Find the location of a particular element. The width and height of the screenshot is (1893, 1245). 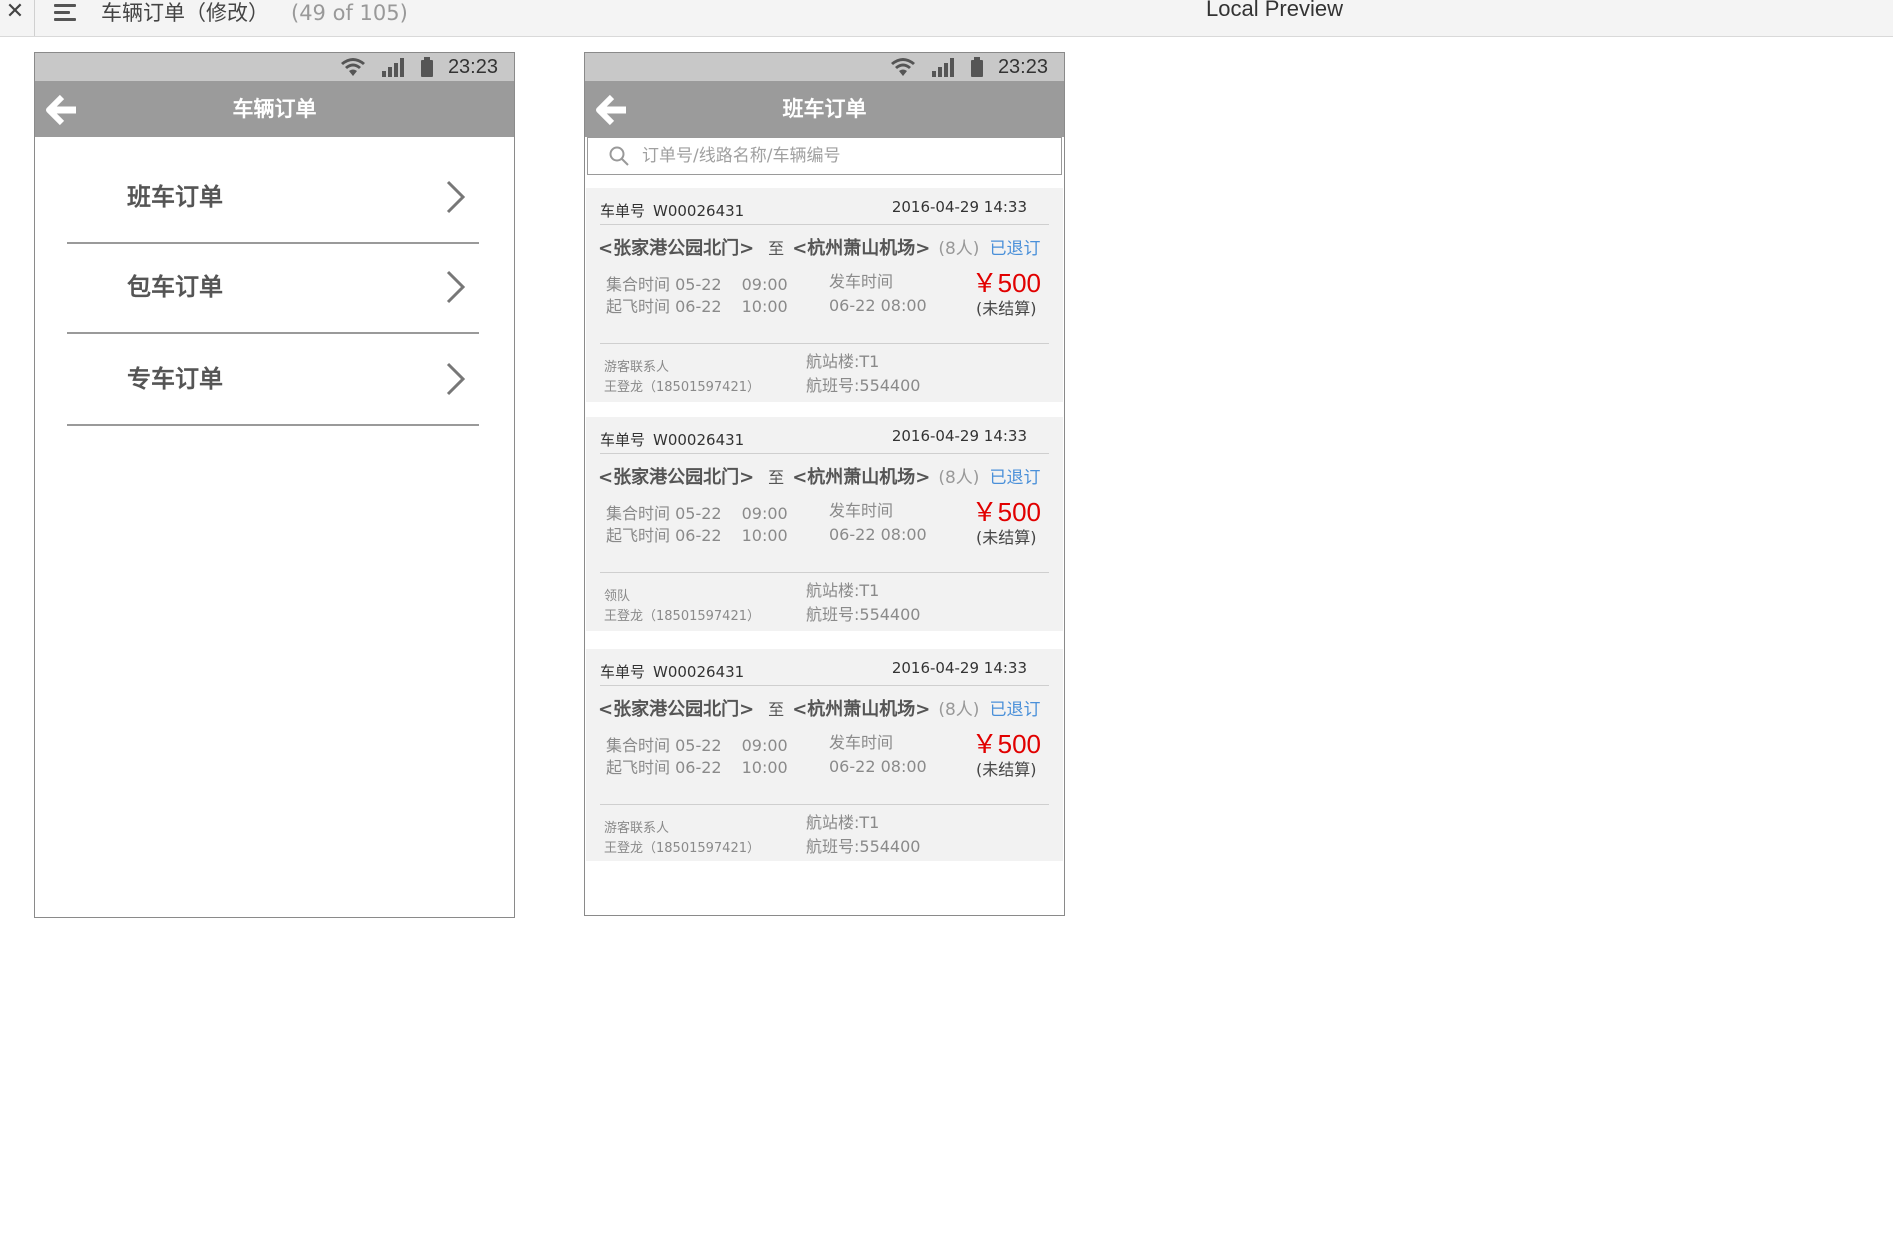

preview-toolbar: ✕ 车辆订单（修改） (49 of 105) Local Preview is located at coordinates (946, 18).